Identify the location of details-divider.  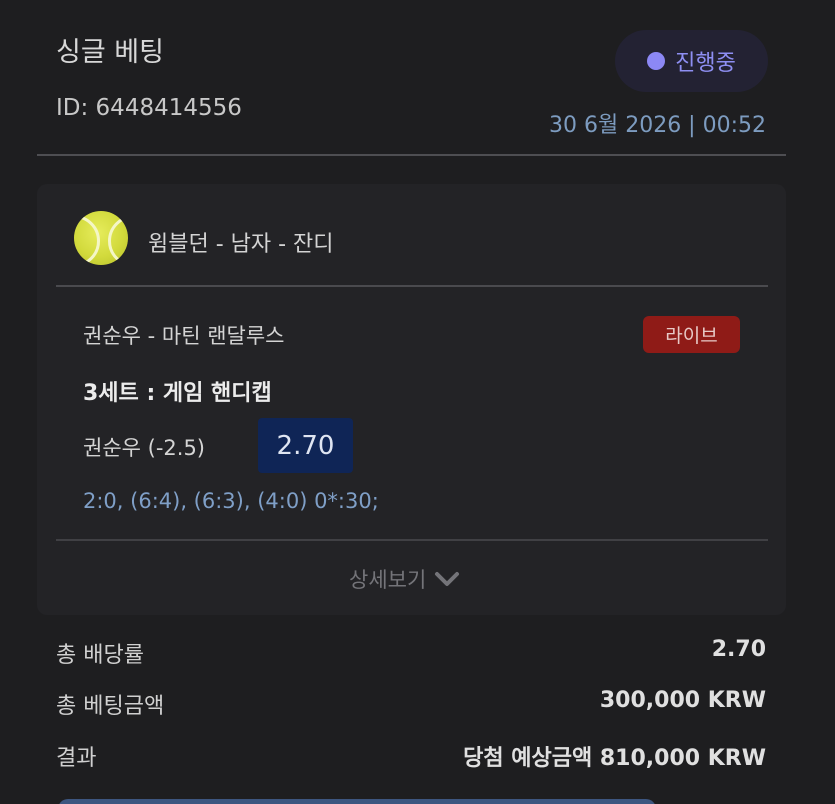
(412, 540).